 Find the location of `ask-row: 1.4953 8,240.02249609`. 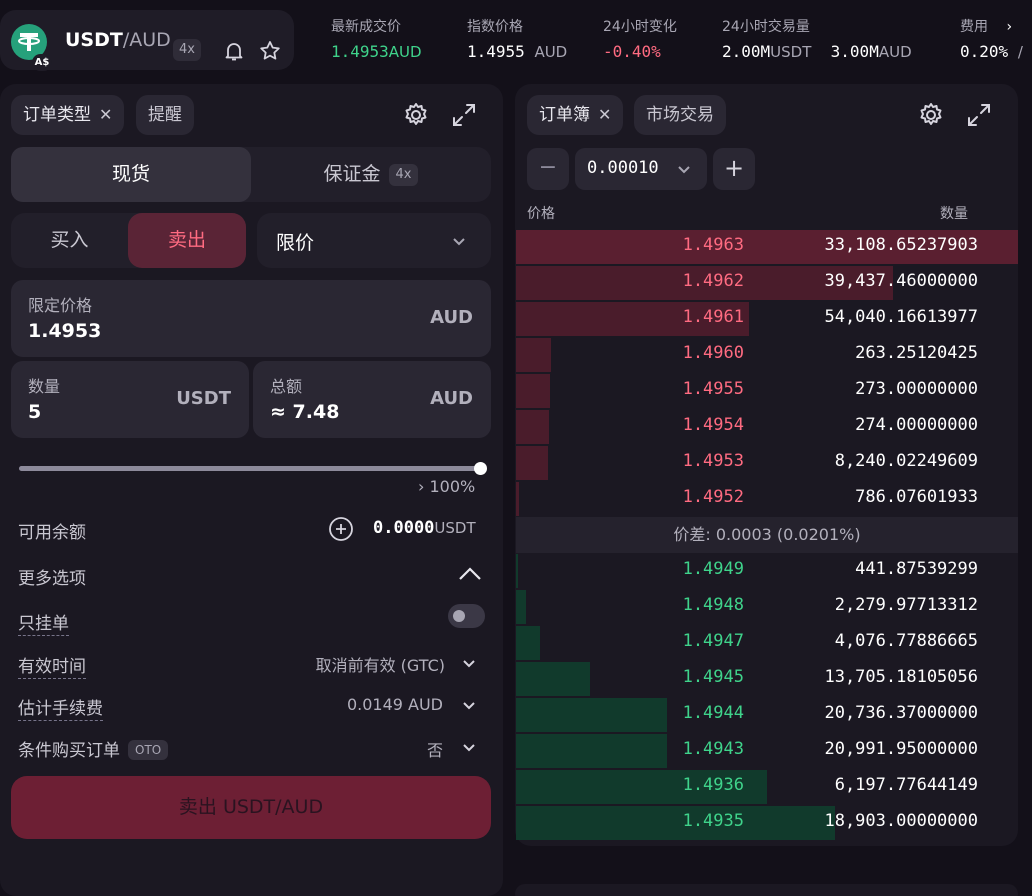

ask-row: 1.4953 8,240.02249609 is located at coordinates (767, 463).